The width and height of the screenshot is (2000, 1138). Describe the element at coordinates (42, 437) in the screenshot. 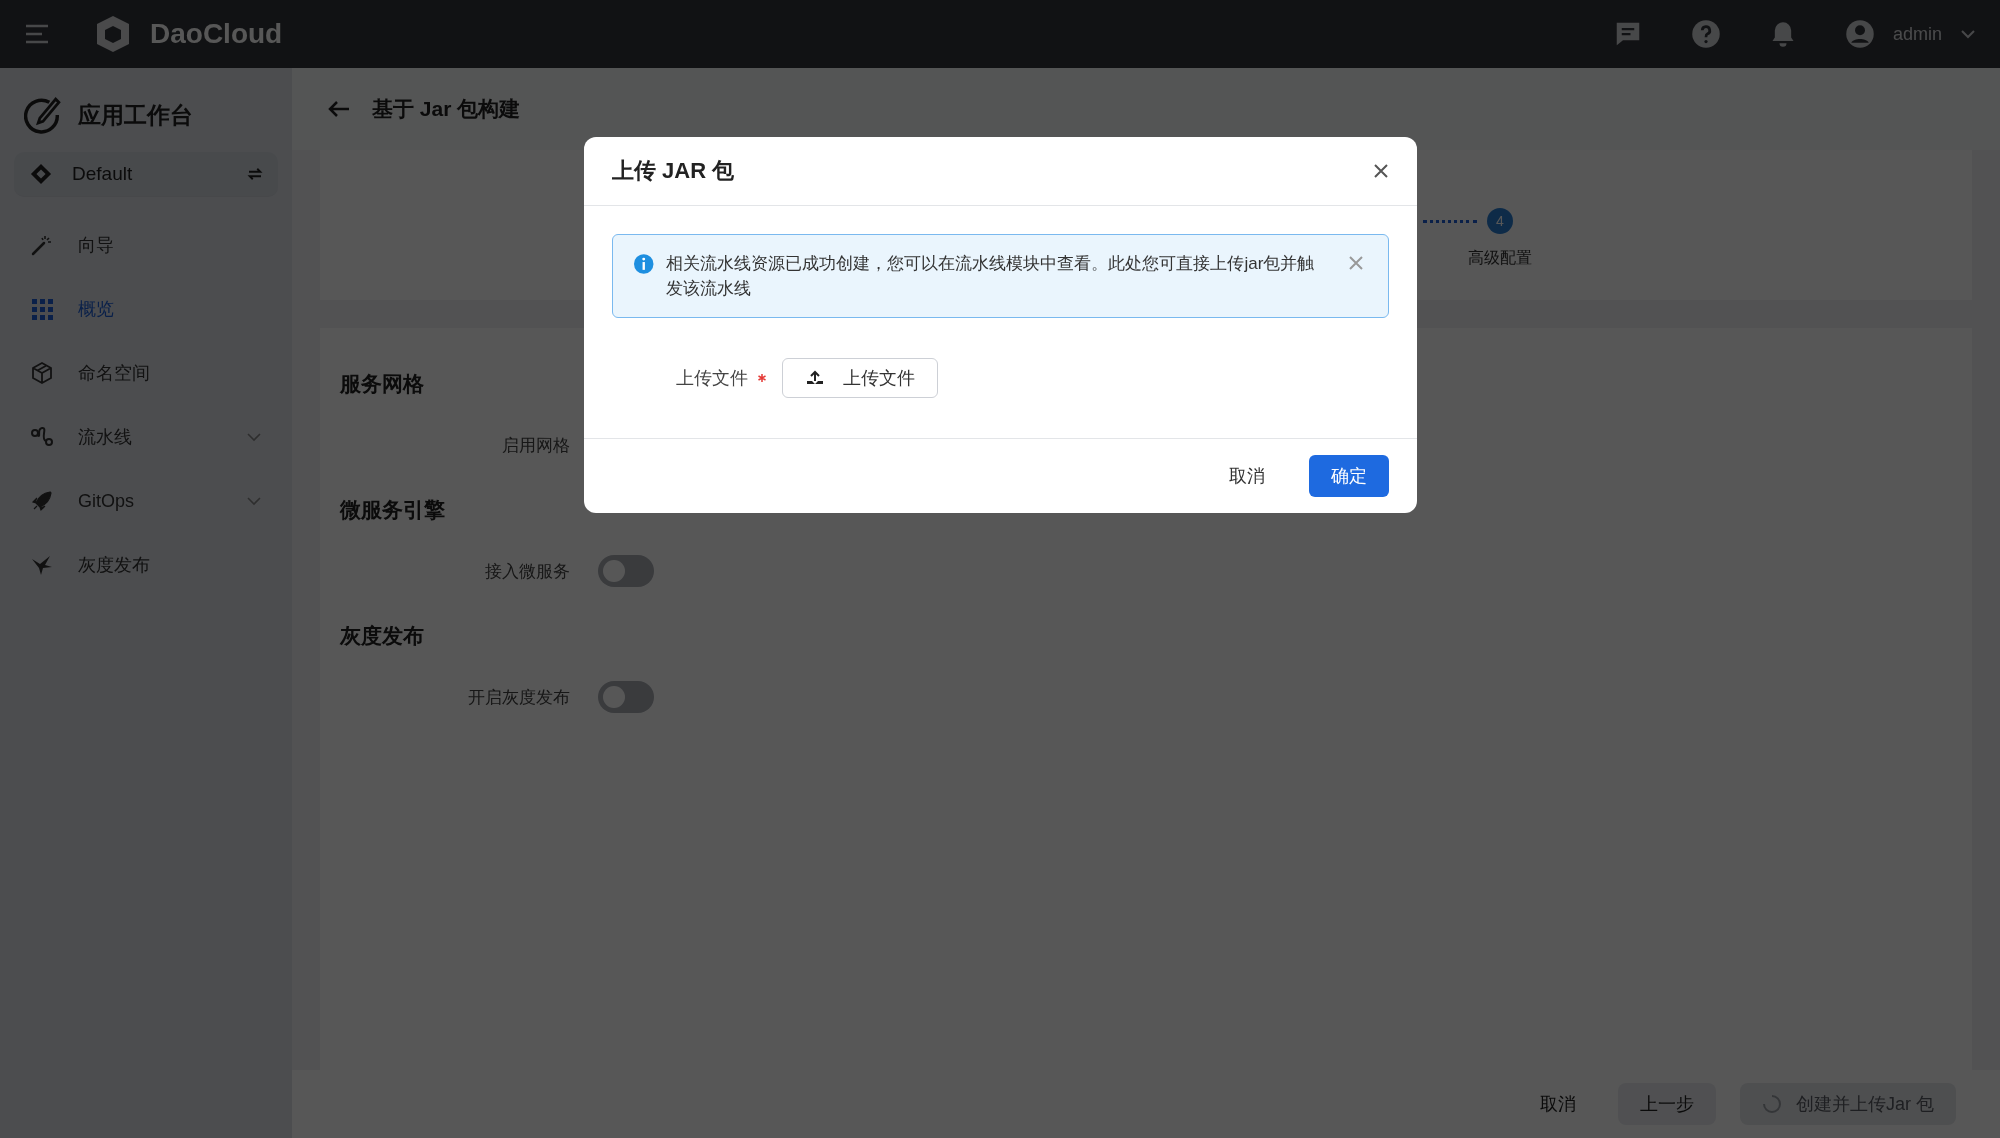

I see `pipeline-icon` at that location.